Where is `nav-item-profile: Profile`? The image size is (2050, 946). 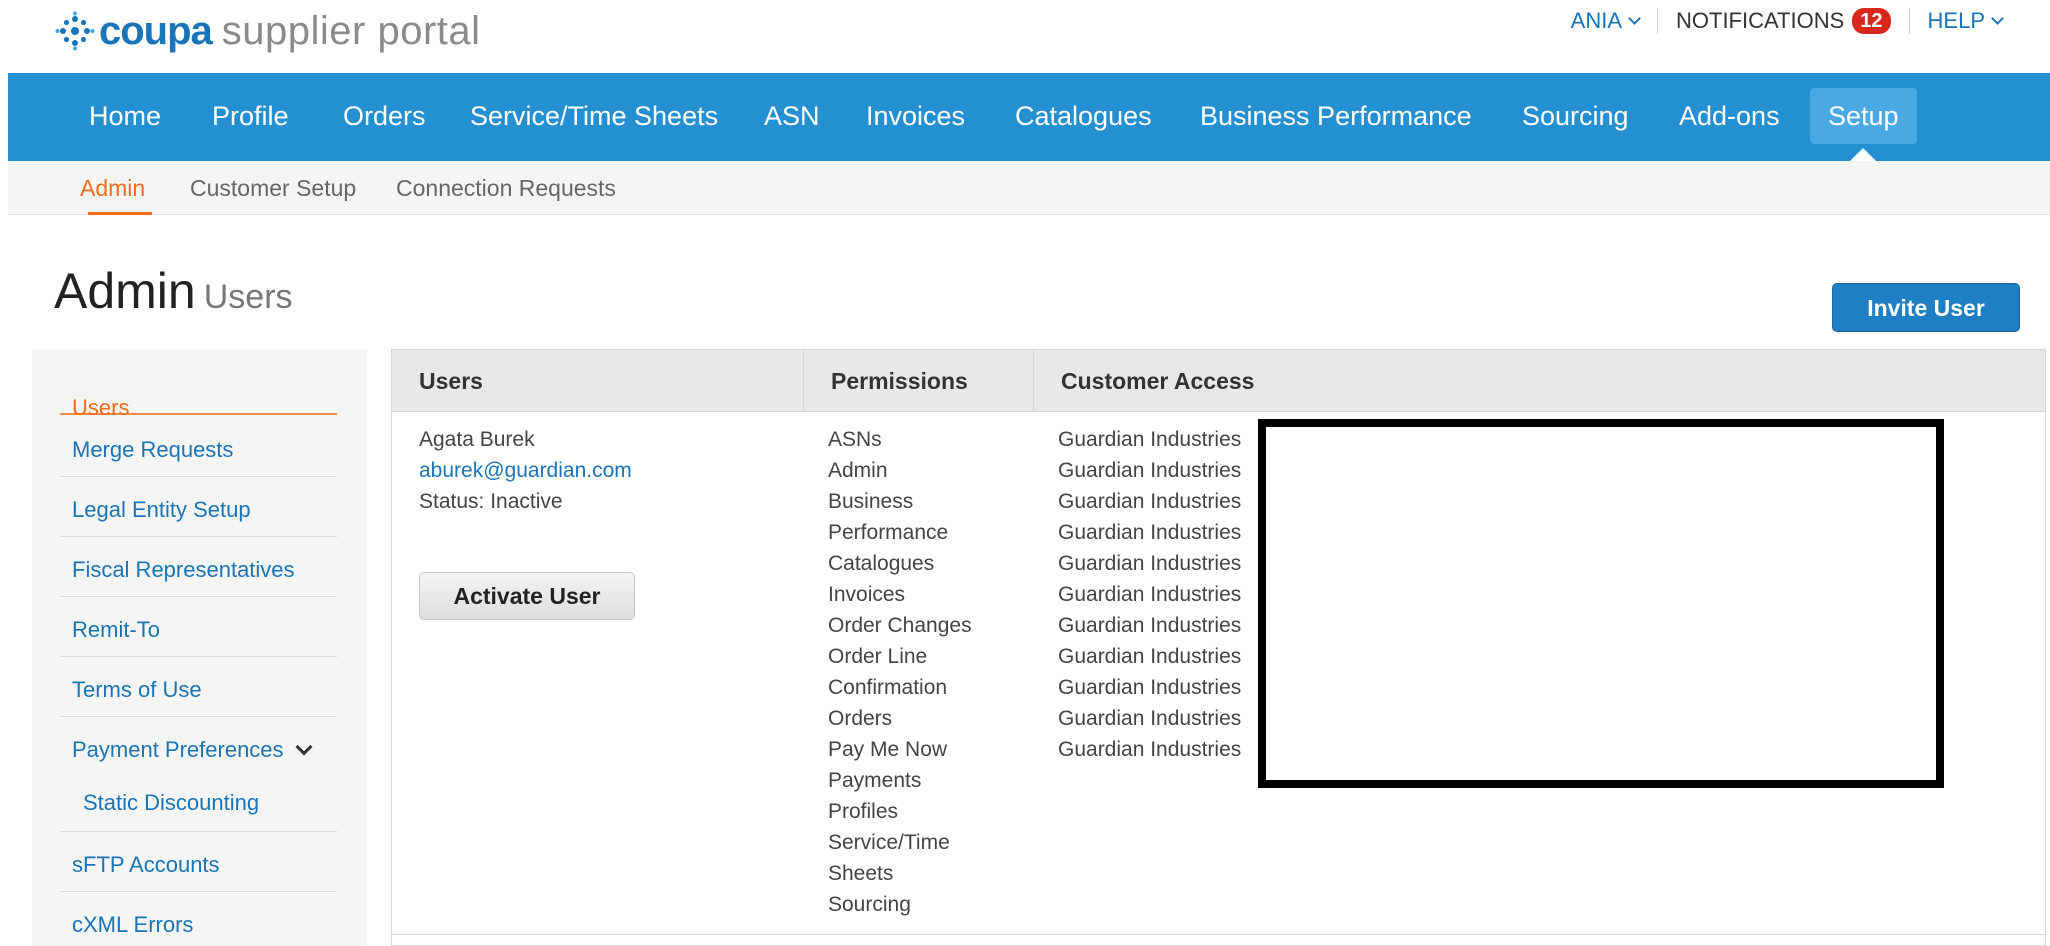
nav-item-profile: Profile is located at coordinates (250, 116).